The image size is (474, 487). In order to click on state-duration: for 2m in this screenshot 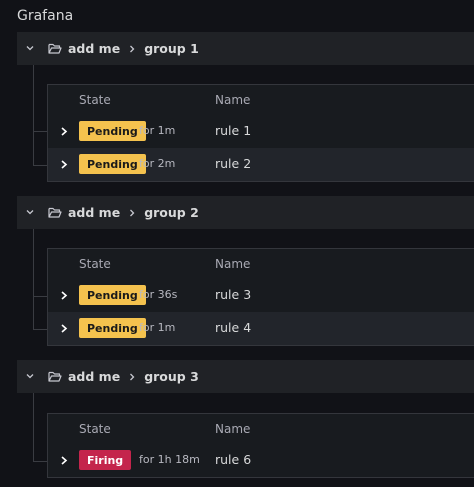, I will do `click(157, 163)`.